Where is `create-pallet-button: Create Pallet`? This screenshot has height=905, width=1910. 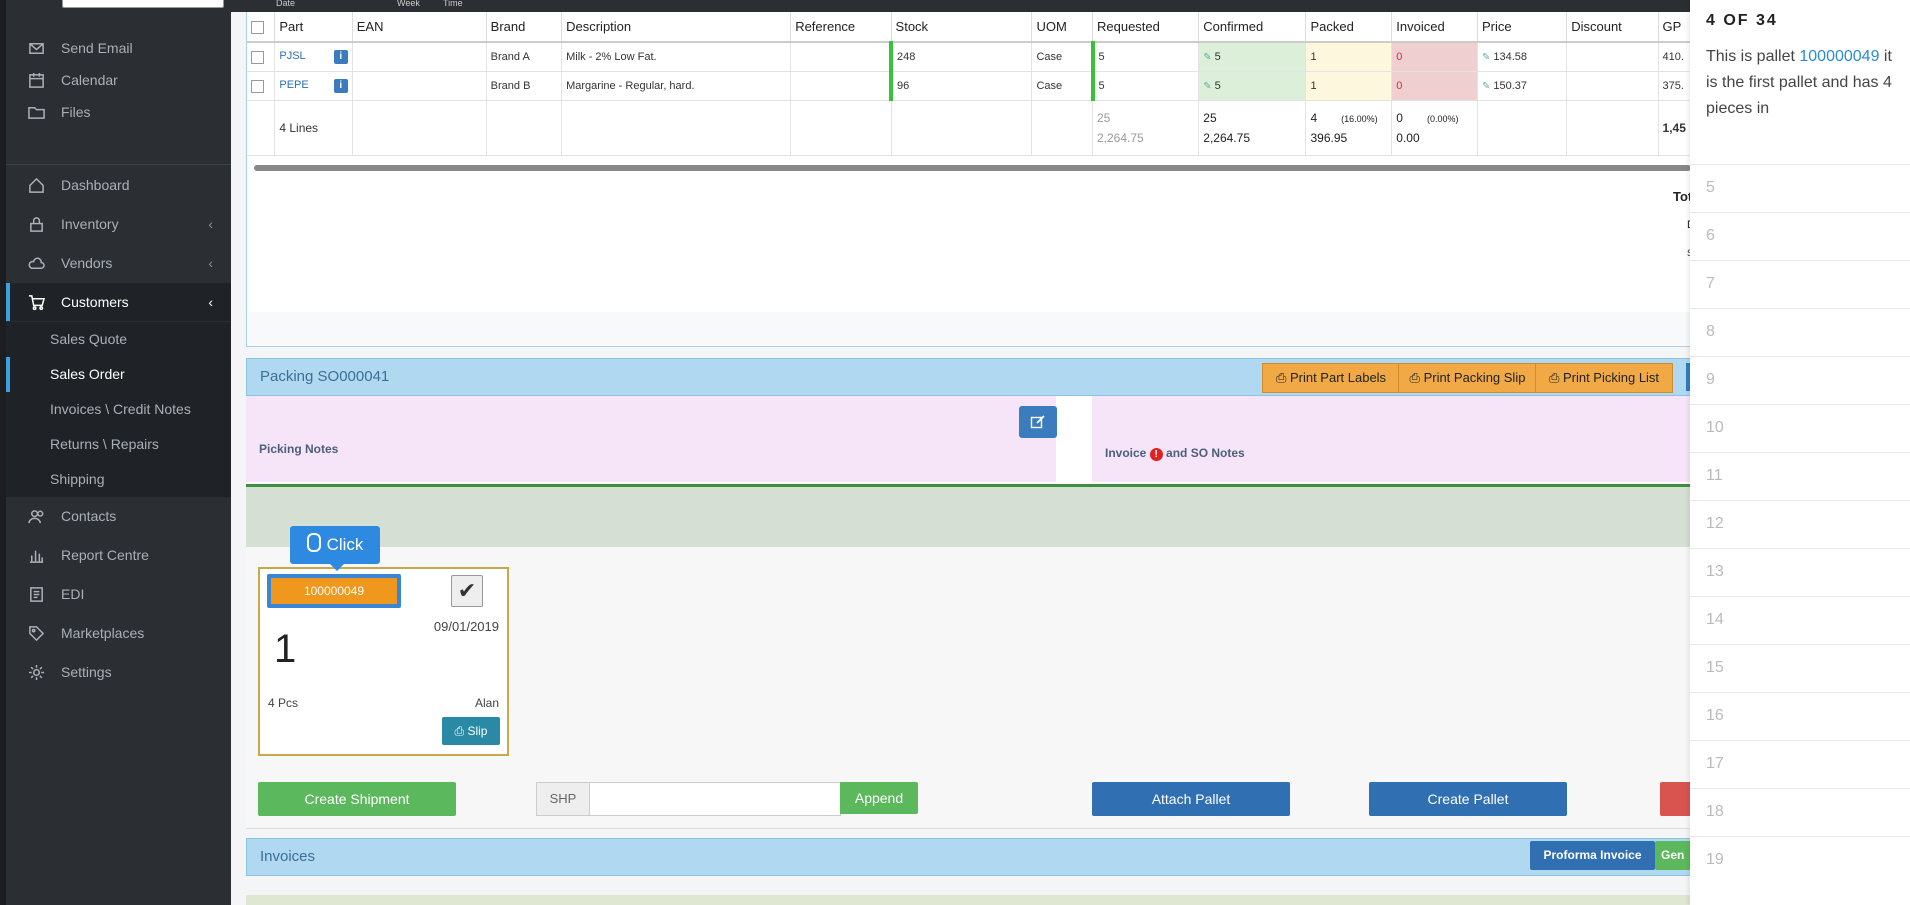 create-pallet-button: Create Pallet is located at coordinates (1468, 799).